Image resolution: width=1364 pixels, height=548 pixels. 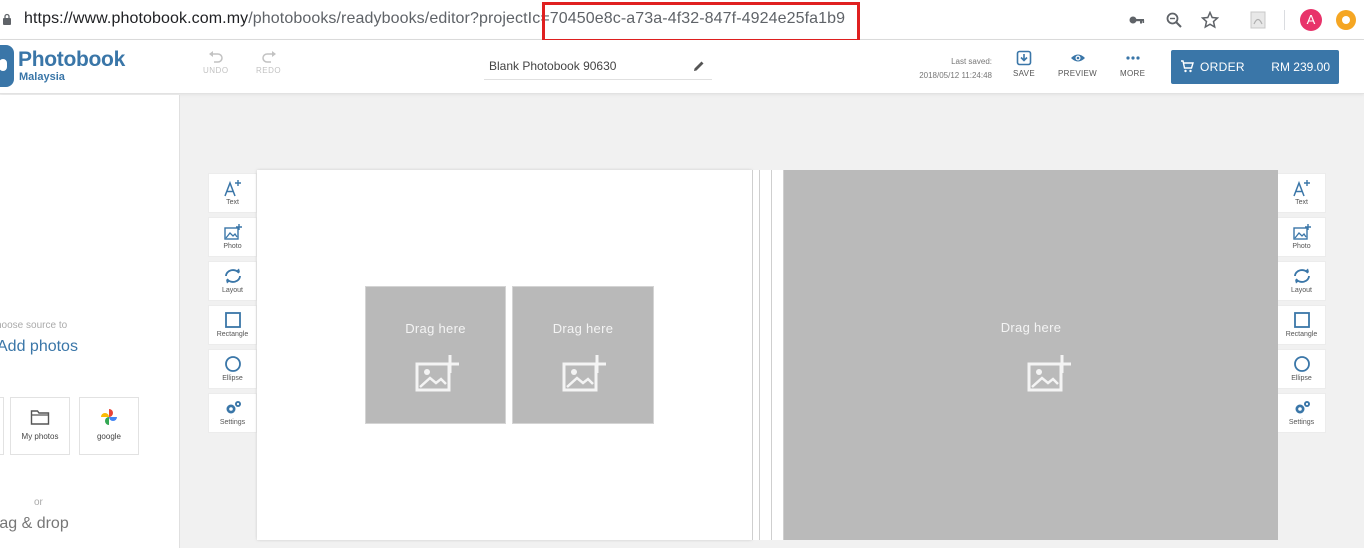 I want to click on right-photo-tool: Photo, so click(x=1301, y=237).